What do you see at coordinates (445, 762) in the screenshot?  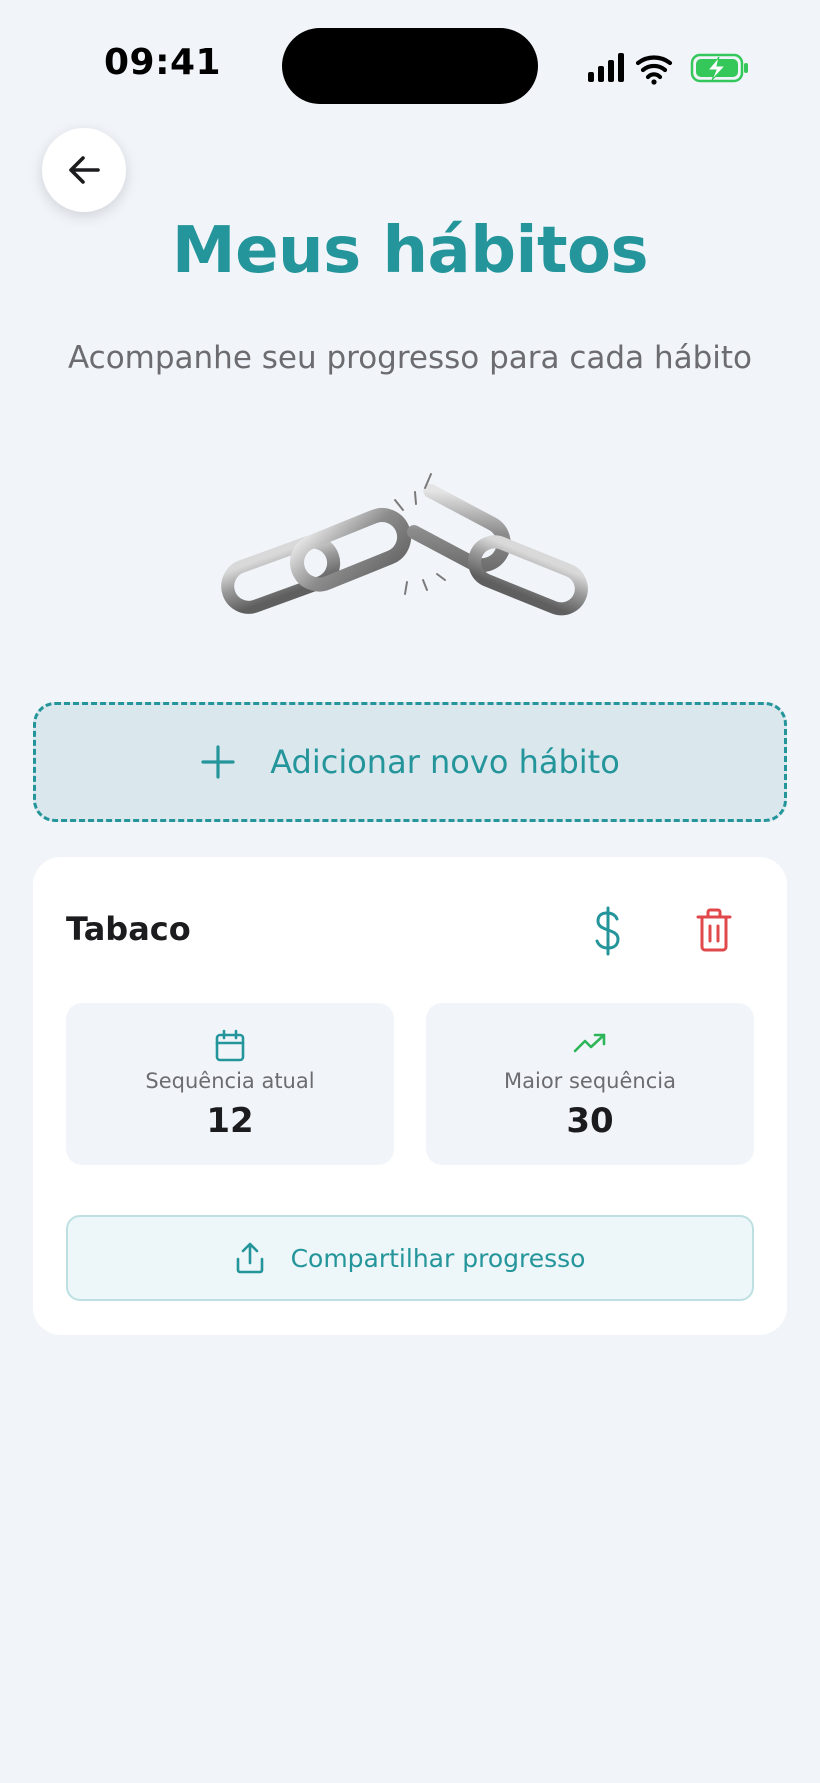 I see `add-habit-label: Adicionar novo hábito` at bounding box center [445, 762].